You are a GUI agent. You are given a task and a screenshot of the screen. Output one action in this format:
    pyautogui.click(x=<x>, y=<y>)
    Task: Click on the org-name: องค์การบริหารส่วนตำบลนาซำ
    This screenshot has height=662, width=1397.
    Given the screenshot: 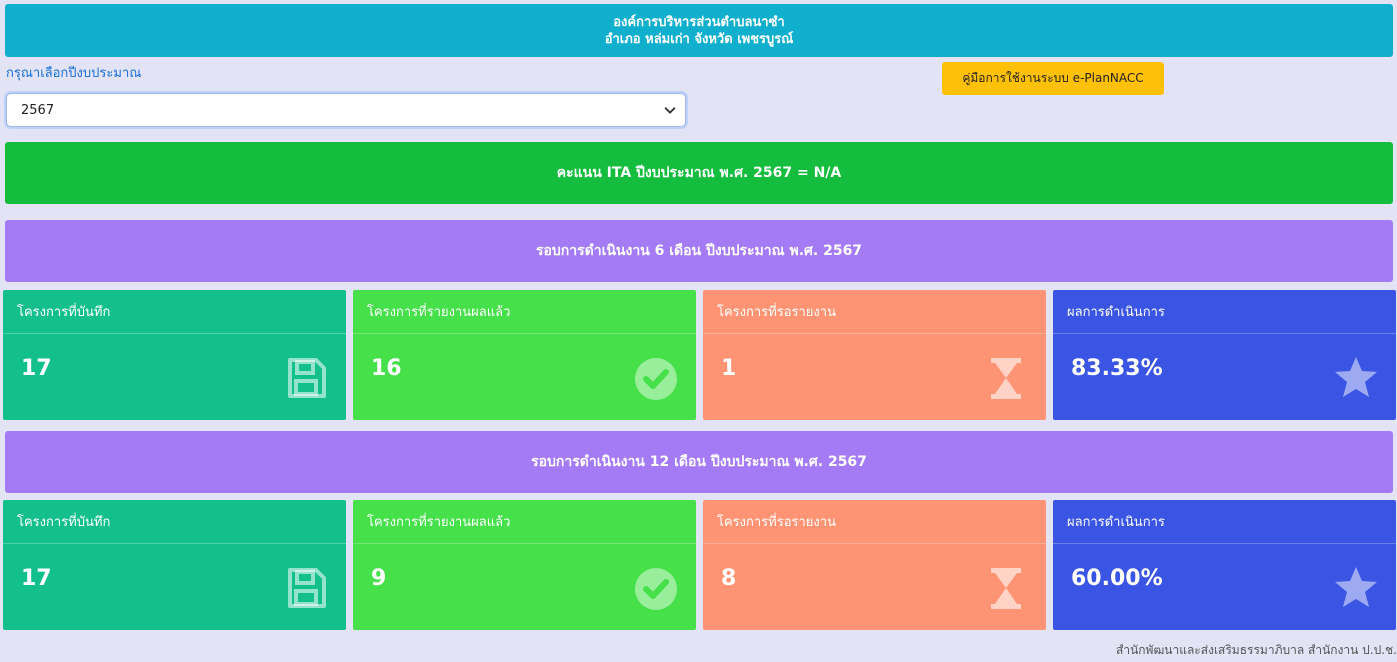 What is the action you would take?
    pyautogui.click(x=699, y=22)
    